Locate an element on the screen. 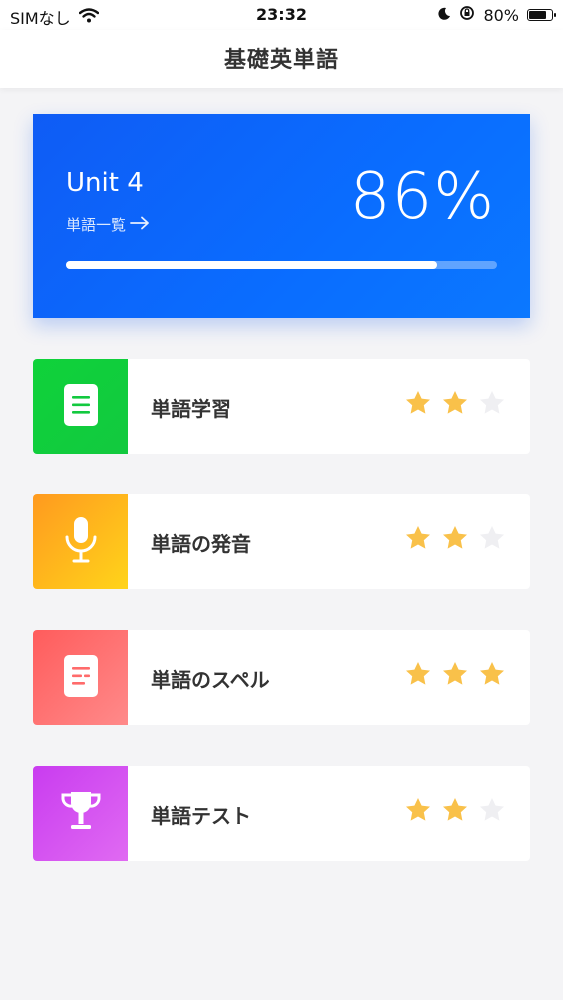 The width and height of the screenshot is (563, 1000). word-list-link: 単語一覧 is located at coordinates (108, 224).